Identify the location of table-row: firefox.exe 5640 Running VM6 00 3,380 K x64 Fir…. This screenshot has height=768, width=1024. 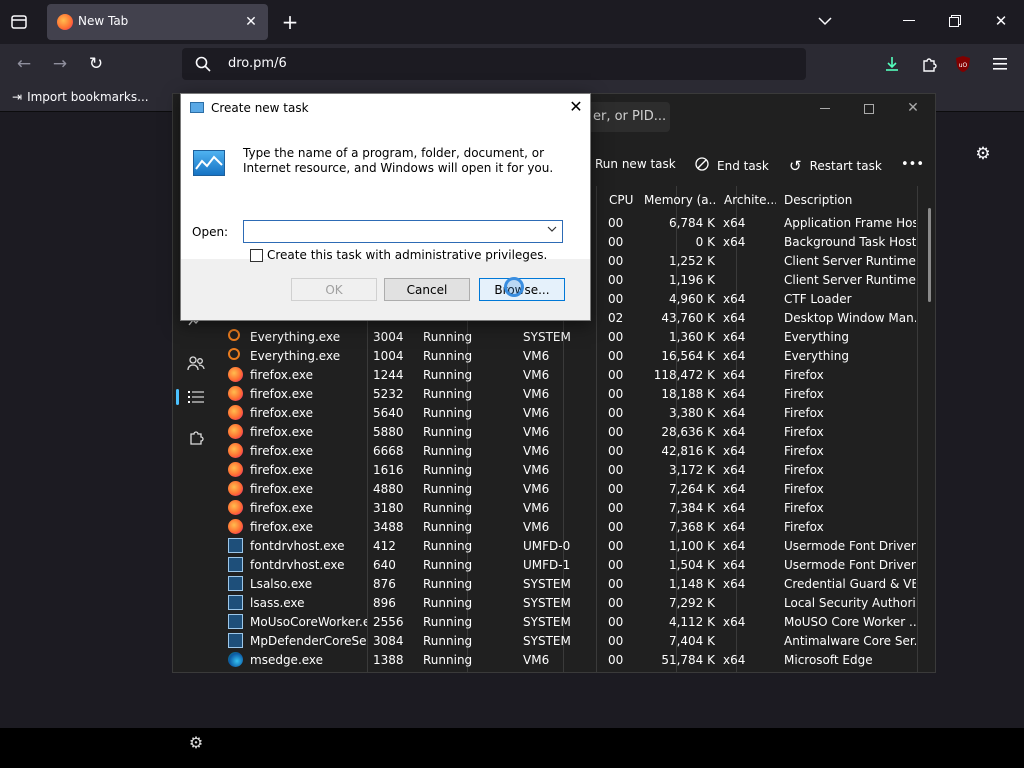
(571, 412).